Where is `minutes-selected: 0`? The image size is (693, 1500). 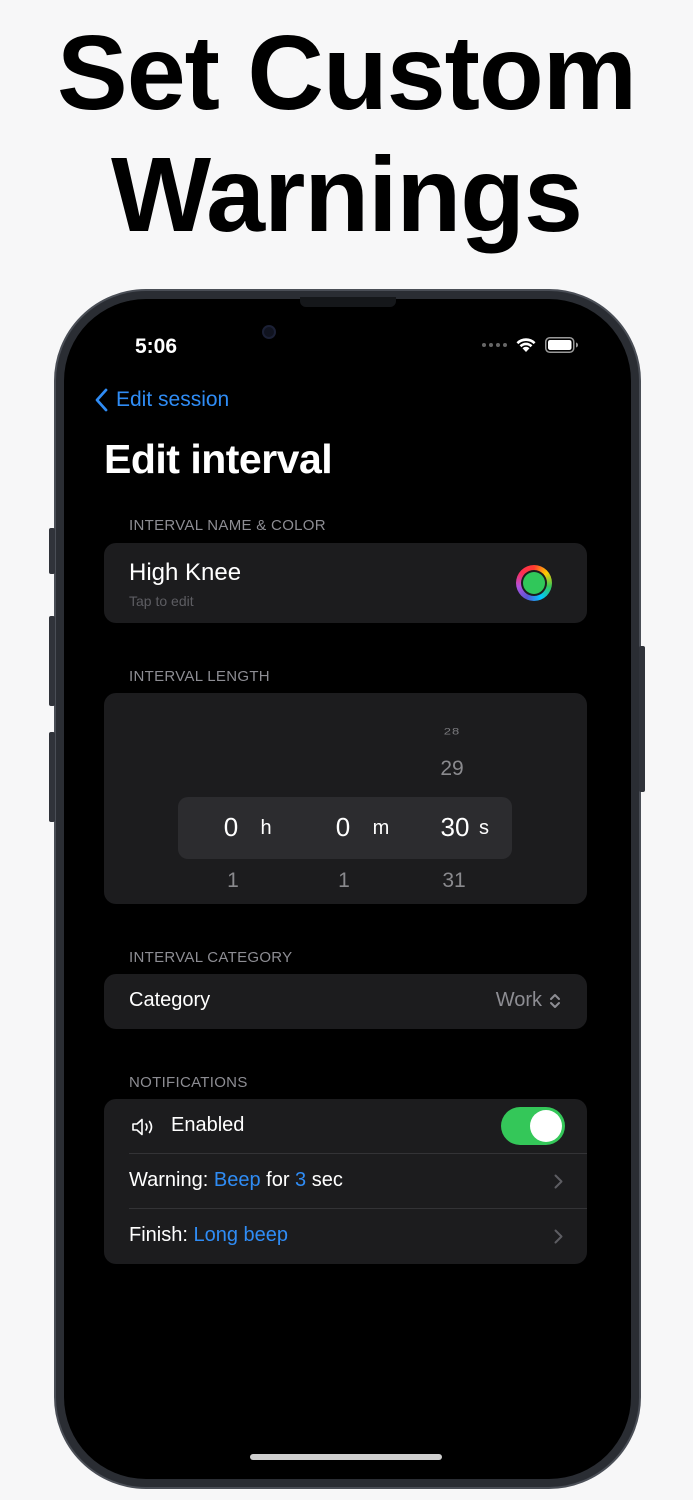
minutes-selected: 0 is located at coordinates (343, 827).